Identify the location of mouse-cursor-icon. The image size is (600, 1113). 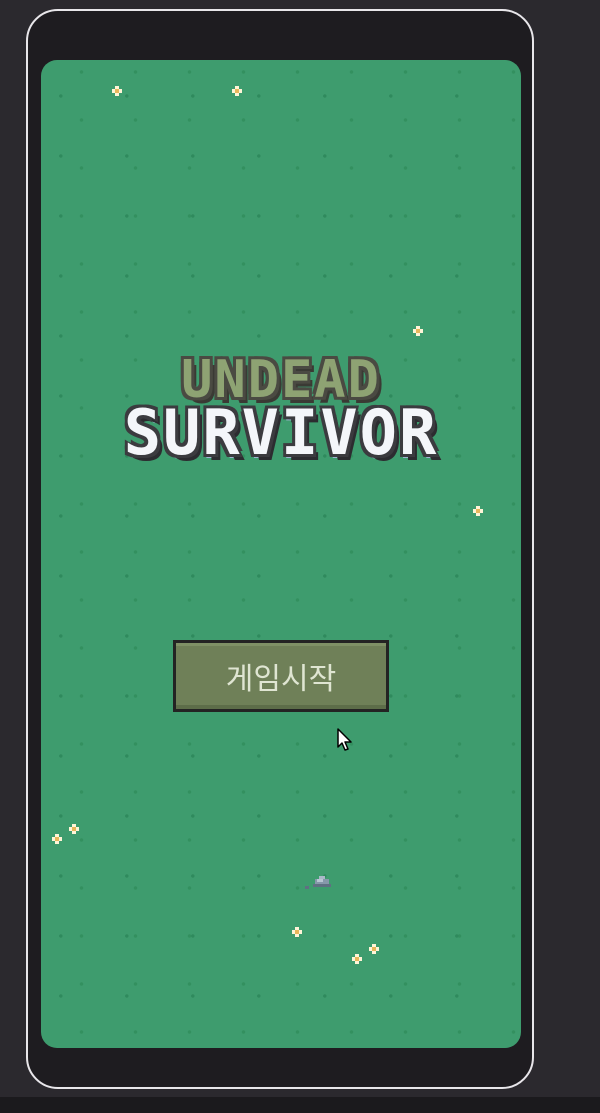
(344, 739).